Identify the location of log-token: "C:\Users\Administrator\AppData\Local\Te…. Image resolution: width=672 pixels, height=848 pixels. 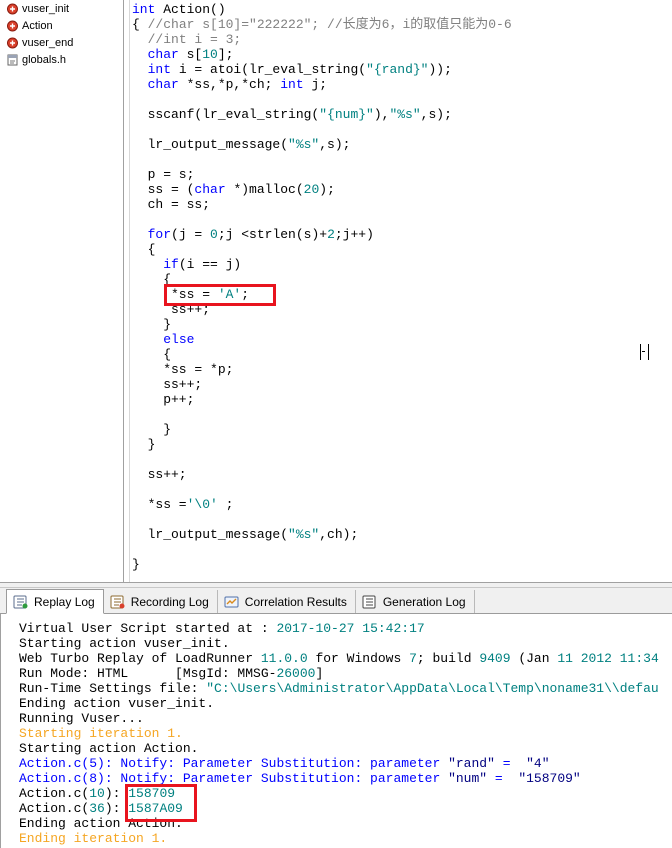
(432, 688).